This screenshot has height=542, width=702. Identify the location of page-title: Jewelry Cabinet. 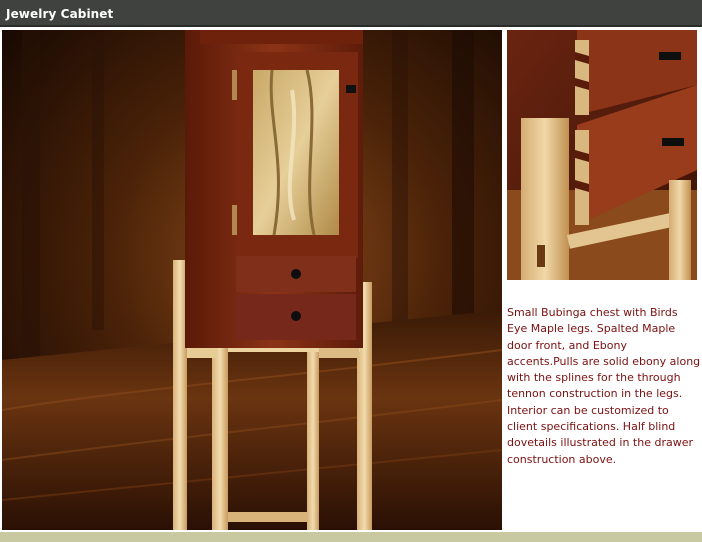
(60, 14).